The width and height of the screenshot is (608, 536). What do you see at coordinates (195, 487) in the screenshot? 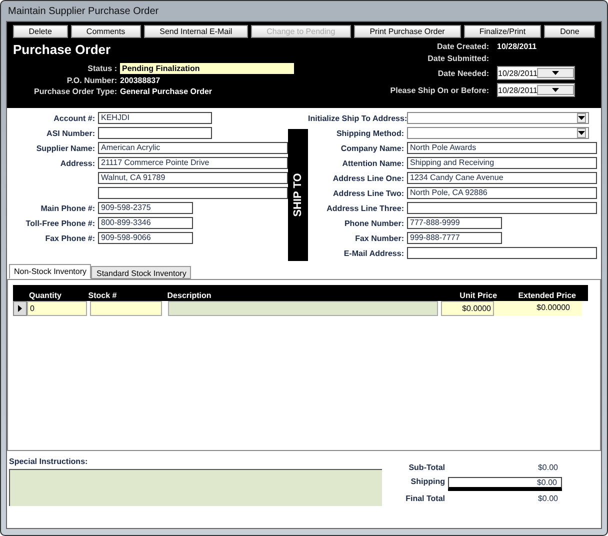
I see `special-instructions-field` at bounding box center [195, 487].